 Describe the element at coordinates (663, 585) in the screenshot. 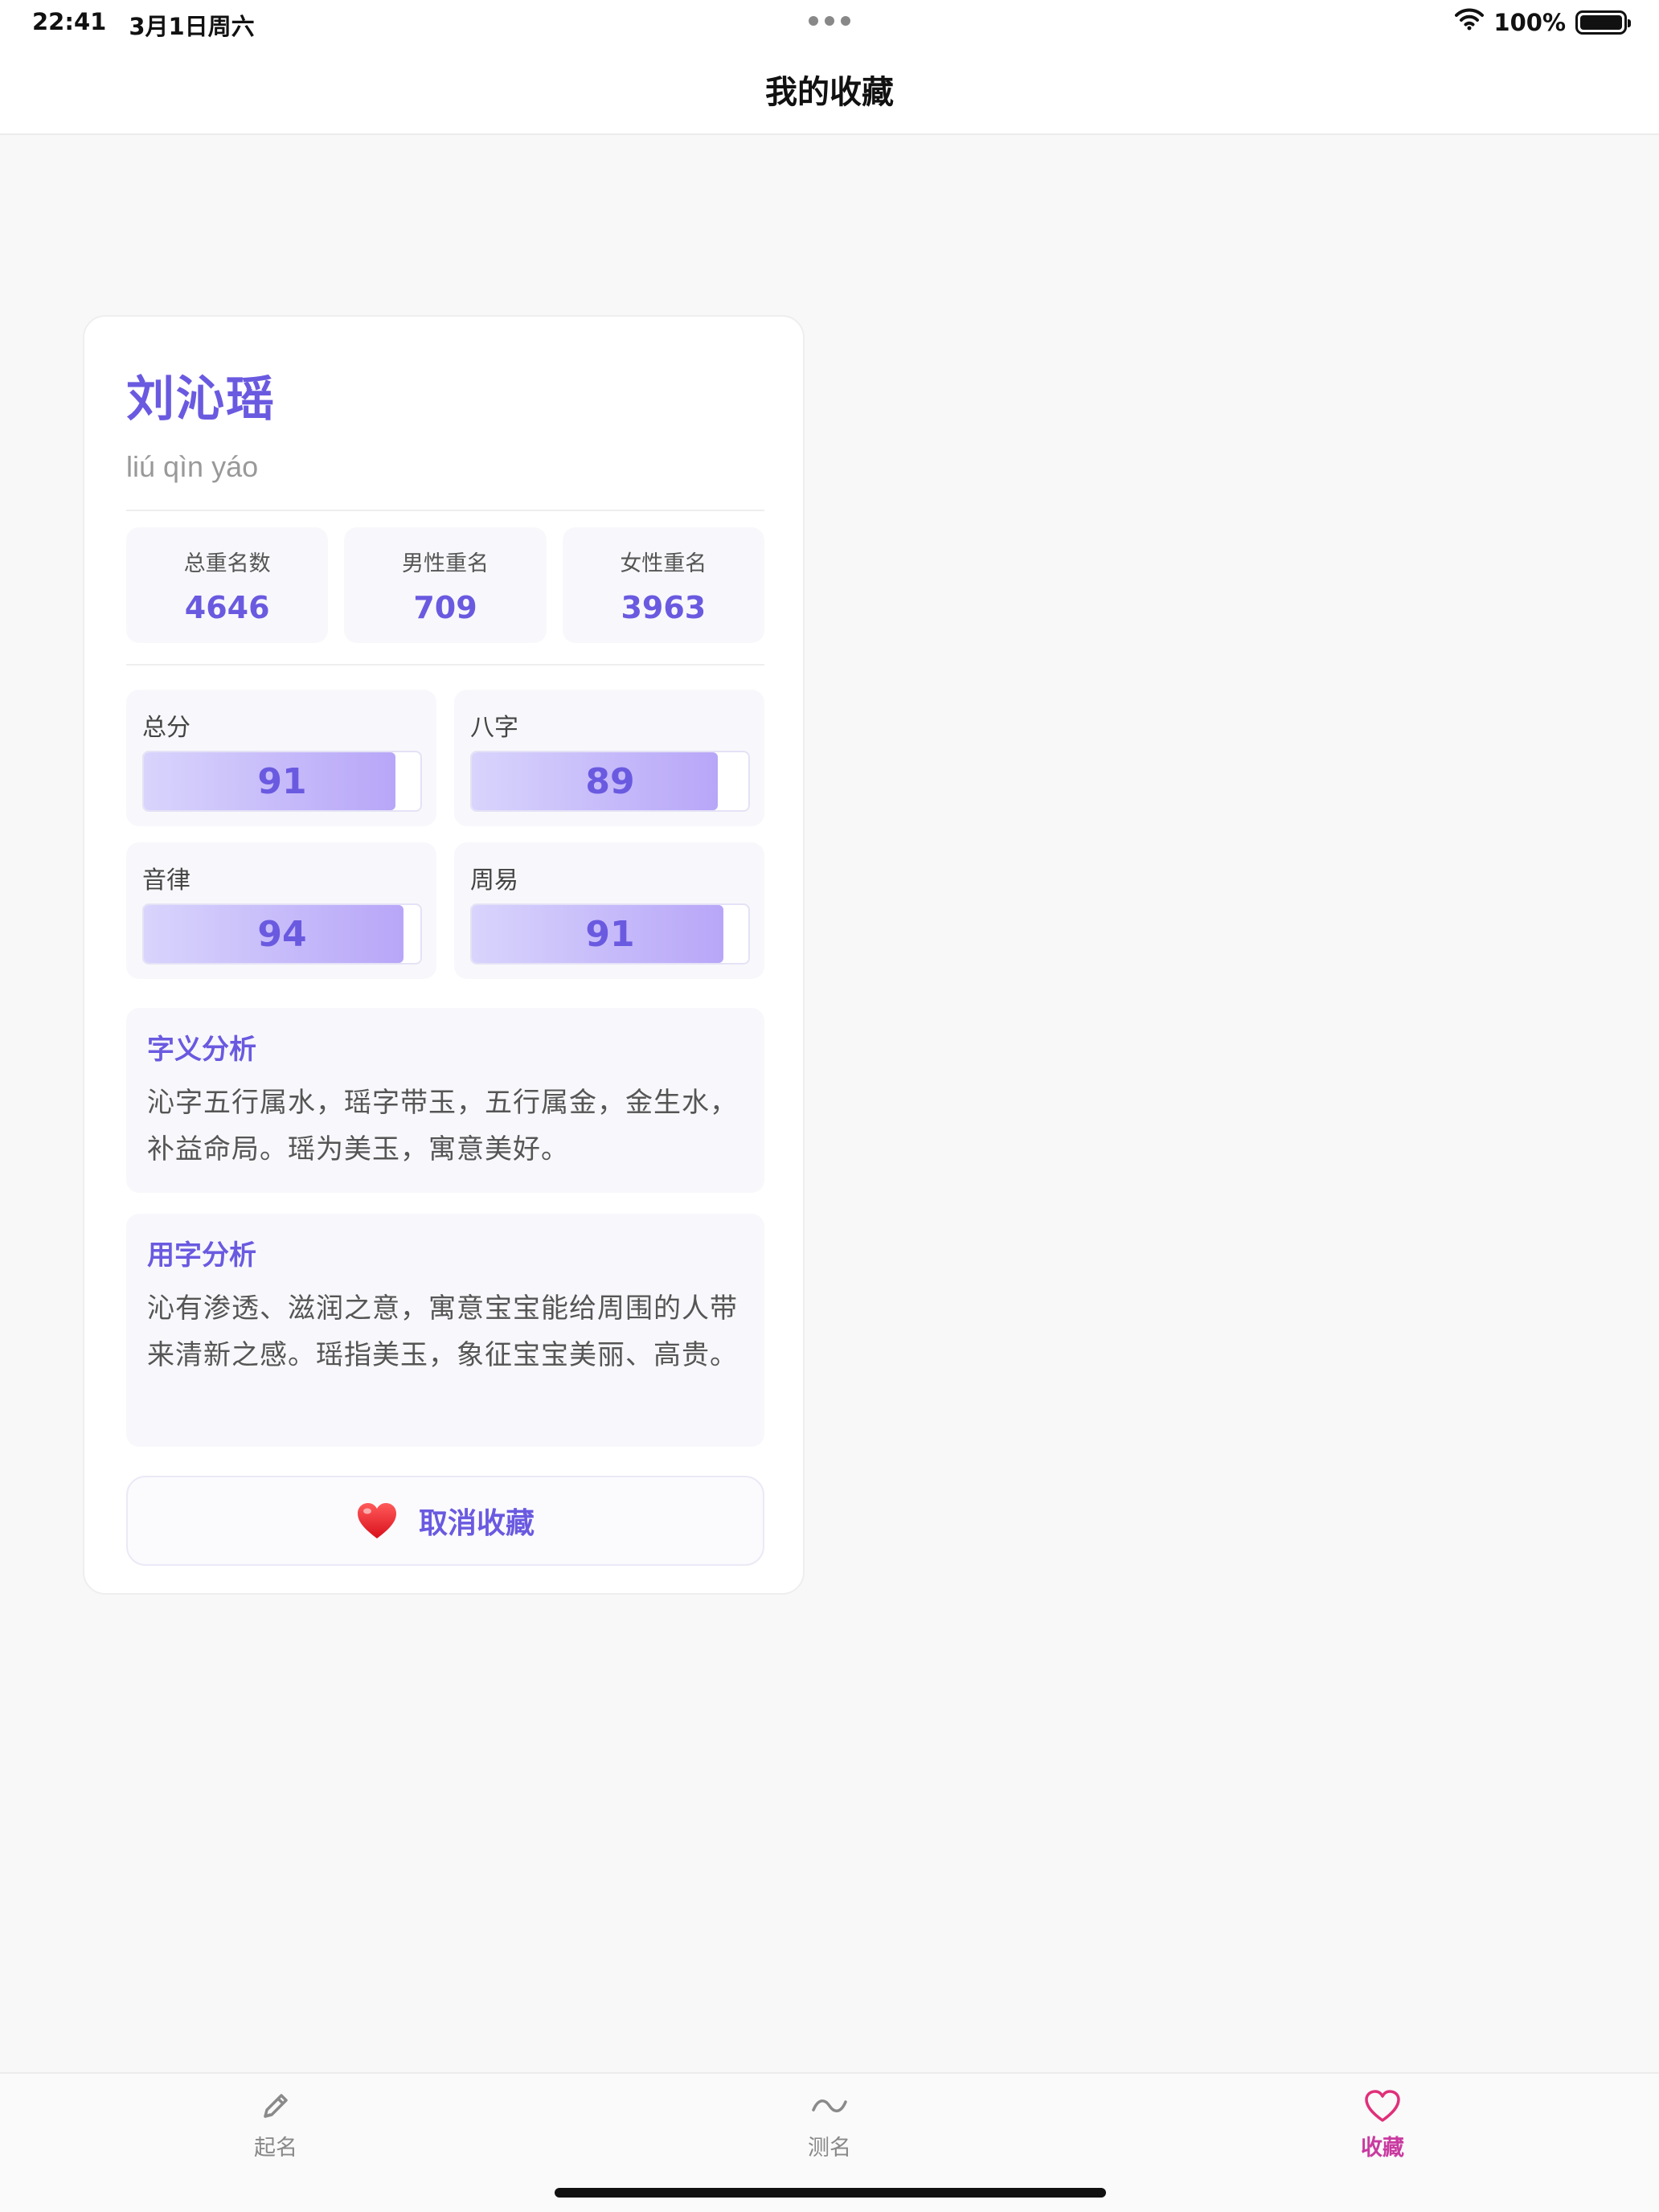

I see `stat-female-duplicates: 女性重名 3963` at that location.